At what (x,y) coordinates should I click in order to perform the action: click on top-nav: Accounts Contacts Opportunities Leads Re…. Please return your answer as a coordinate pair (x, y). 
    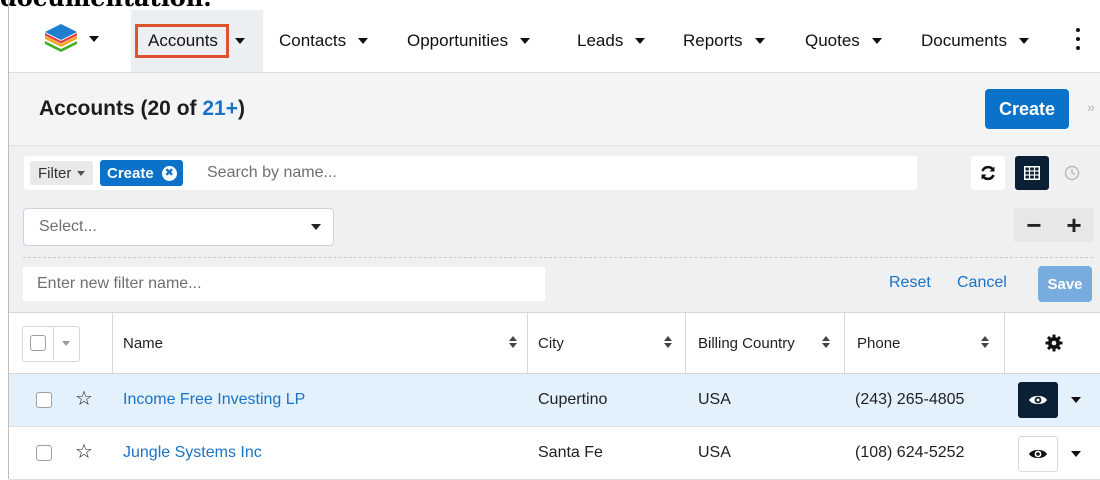
    Looking at the image, I should click on (554, 41).